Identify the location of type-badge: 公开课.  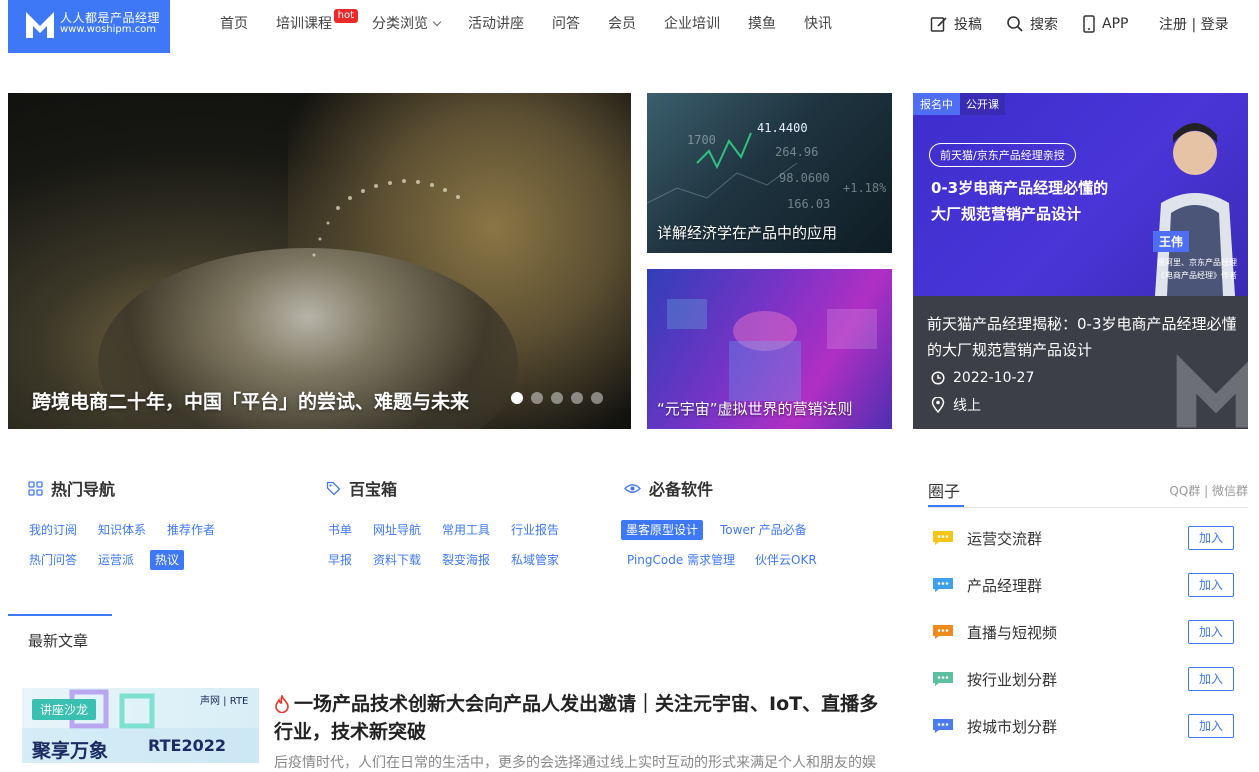
(982, 104).